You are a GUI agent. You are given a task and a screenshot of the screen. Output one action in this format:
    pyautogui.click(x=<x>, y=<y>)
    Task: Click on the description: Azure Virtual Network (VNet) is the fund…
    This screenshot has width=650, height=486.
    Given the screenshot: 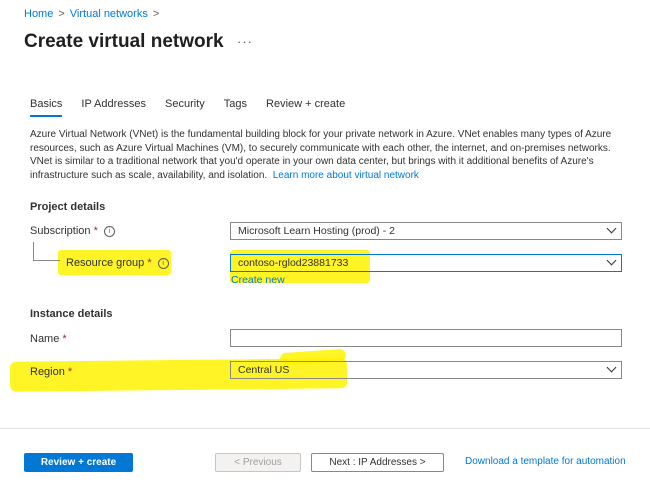 What is the action you would take?
    pyautogui.click(x=322, y=155)
    